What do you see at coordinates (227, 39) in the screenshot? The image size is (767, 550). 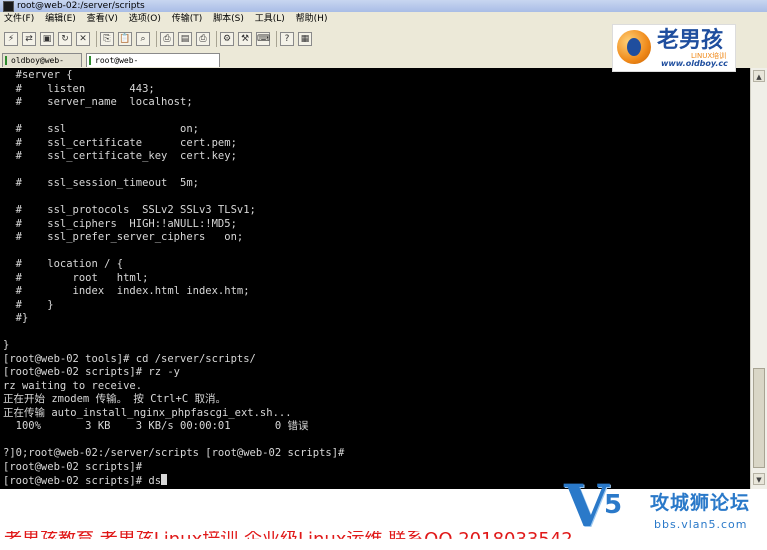 I see `session-options-icon: ⚙` at bounding box center [227, 39].